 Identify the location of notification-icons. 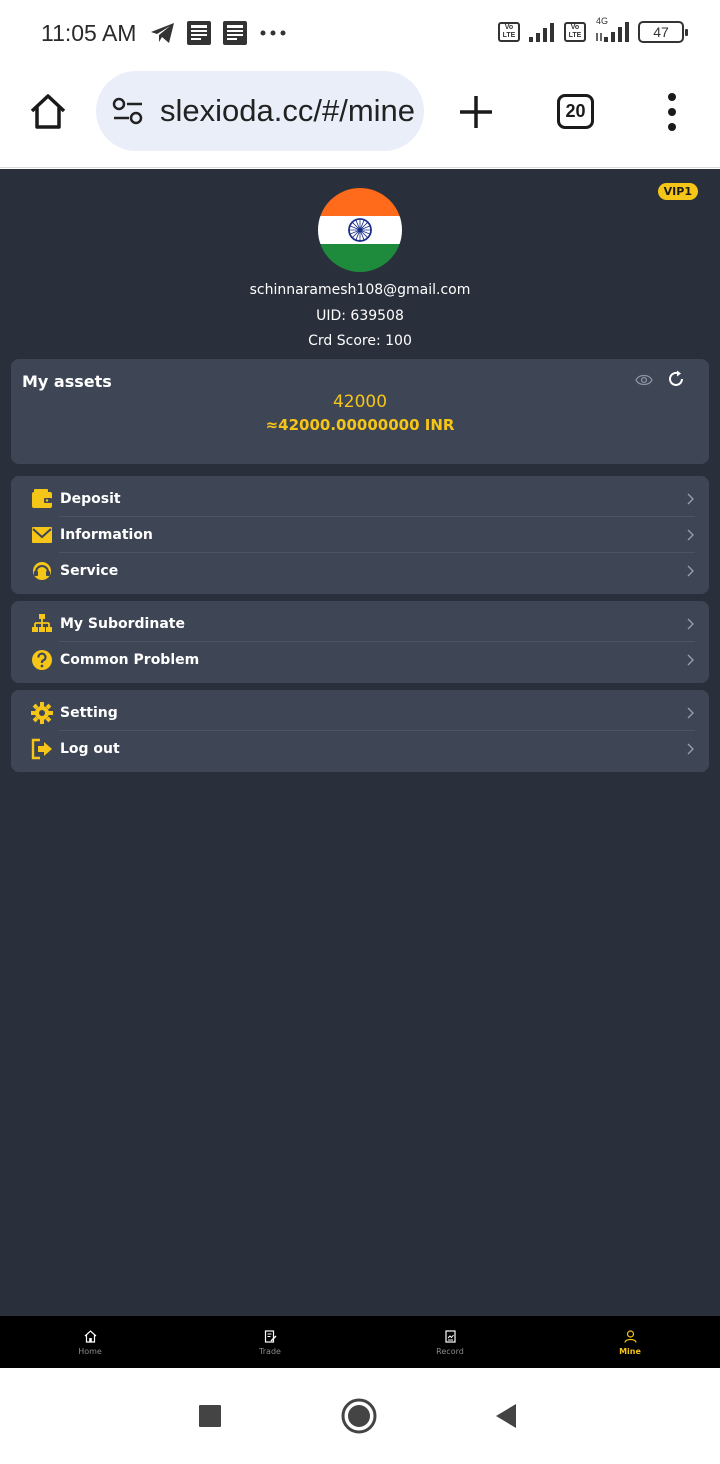
(219, 33).